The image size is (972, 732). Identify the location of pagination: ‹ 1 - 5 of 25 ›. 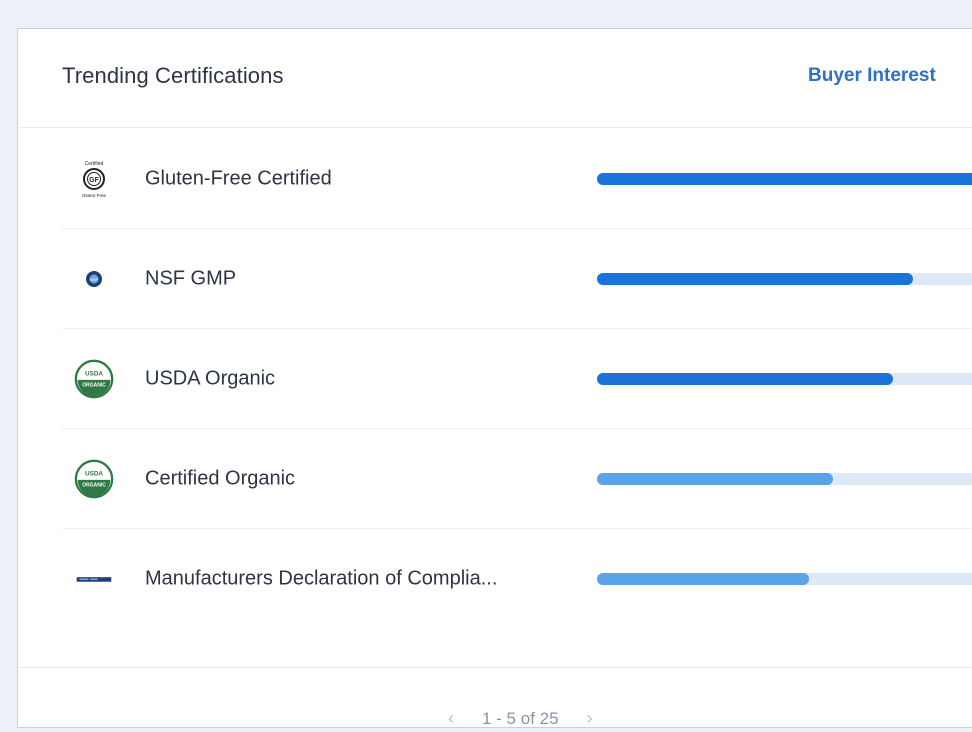
(520, 718).